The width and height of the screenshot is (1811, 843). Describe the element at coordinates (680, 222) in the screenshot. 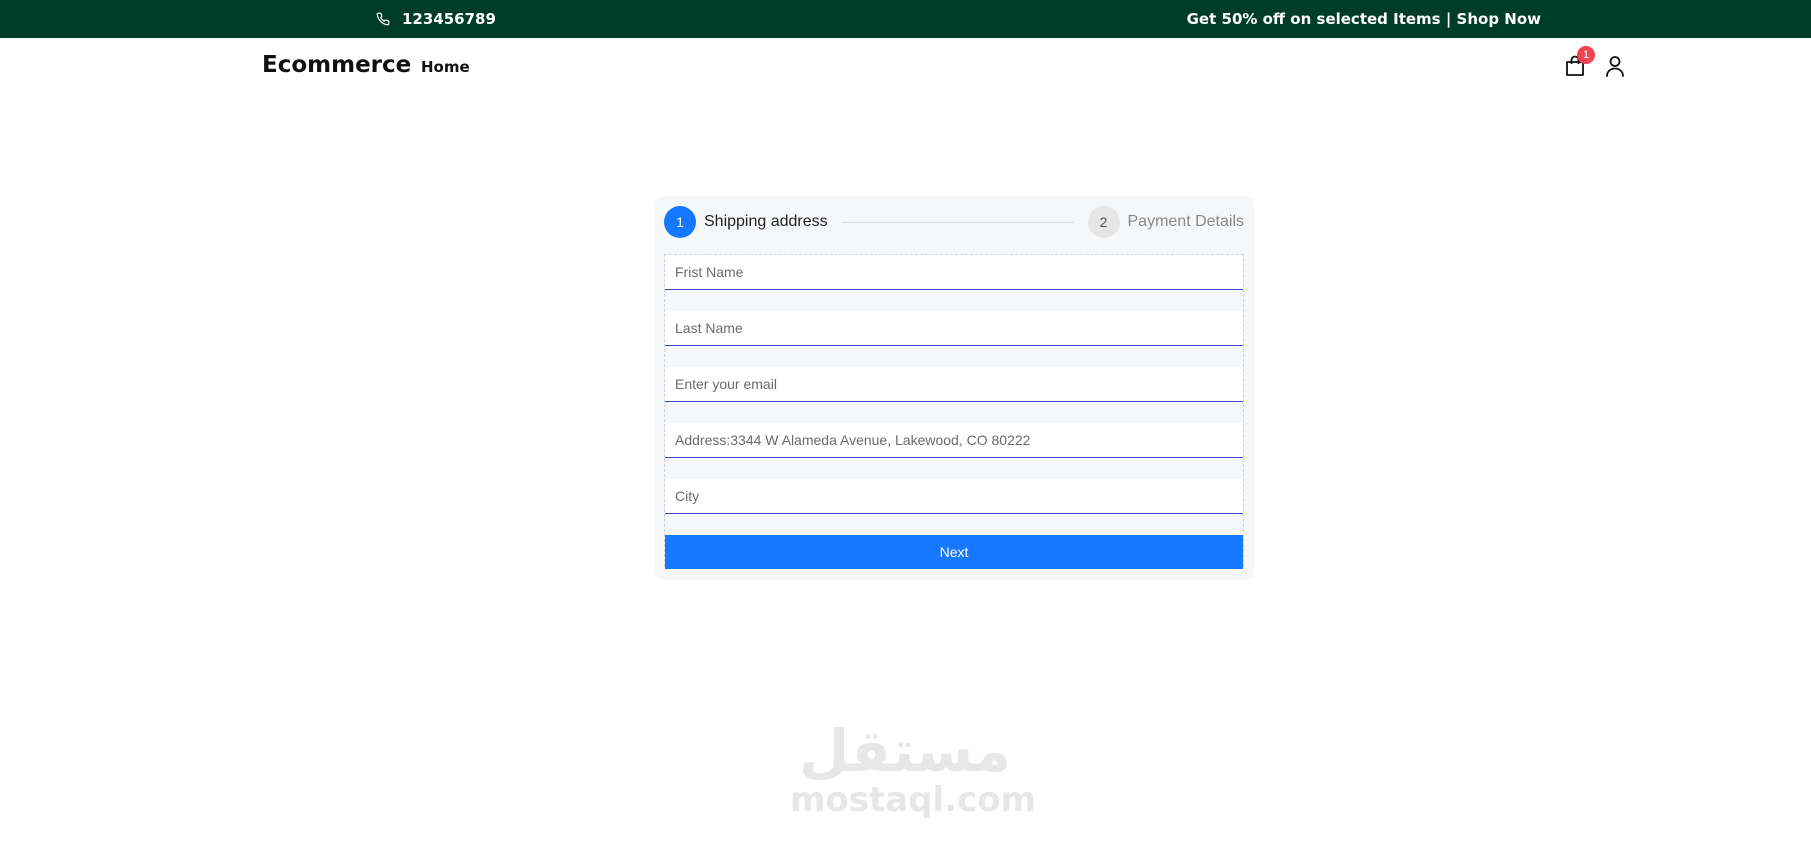

I see `step-number: 1` at that location.